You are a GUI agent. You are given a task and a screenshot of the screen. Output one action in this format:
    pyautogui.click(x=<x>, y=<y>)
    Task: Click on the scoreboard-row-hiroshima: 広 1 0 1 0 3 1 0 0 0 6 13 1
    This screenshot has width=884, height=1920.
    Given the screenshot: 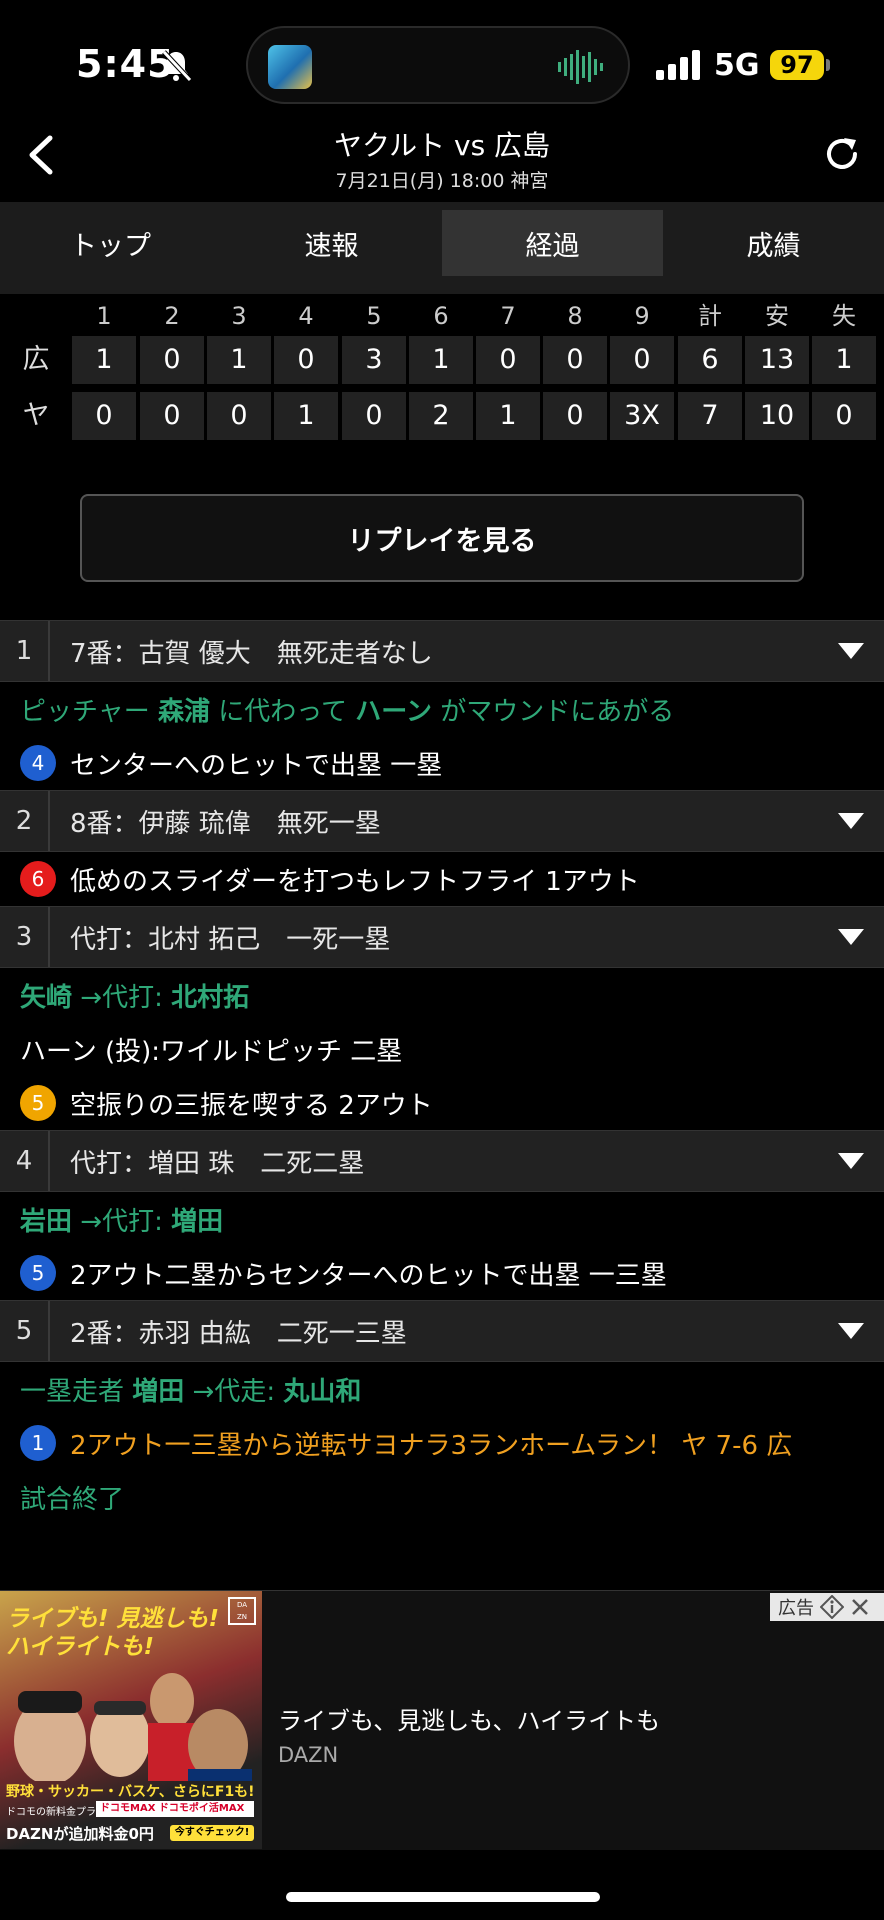 What is the action you would take?
    pyautogui.click(x=442, y=362)
    